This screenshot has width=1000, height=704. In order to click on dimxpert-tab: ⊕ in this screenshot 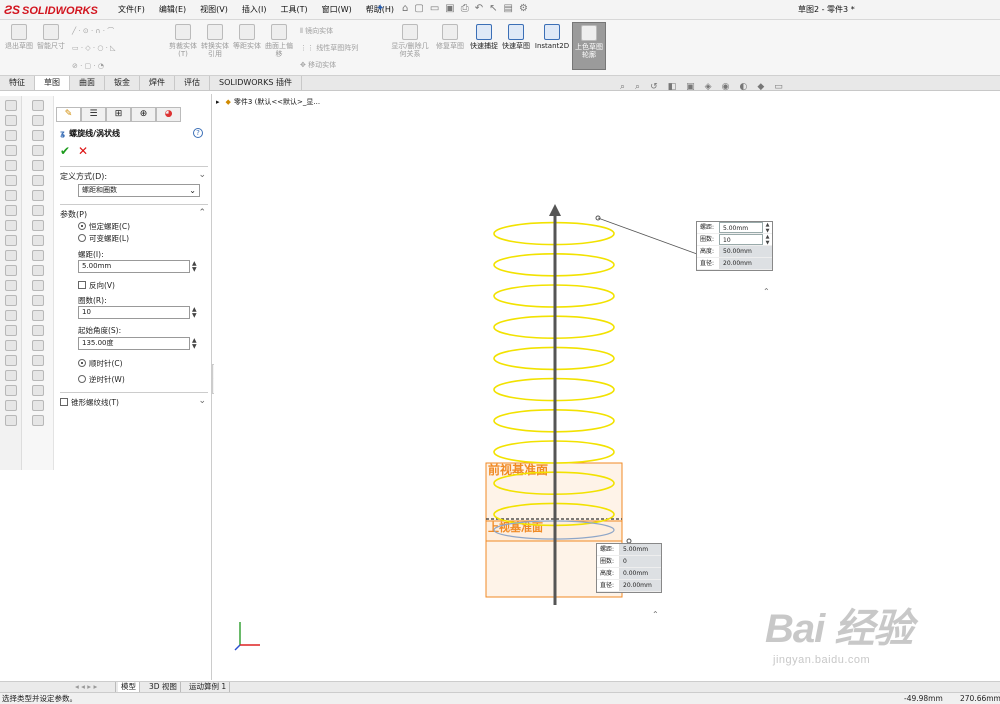, I will do `click(143, 114)`.